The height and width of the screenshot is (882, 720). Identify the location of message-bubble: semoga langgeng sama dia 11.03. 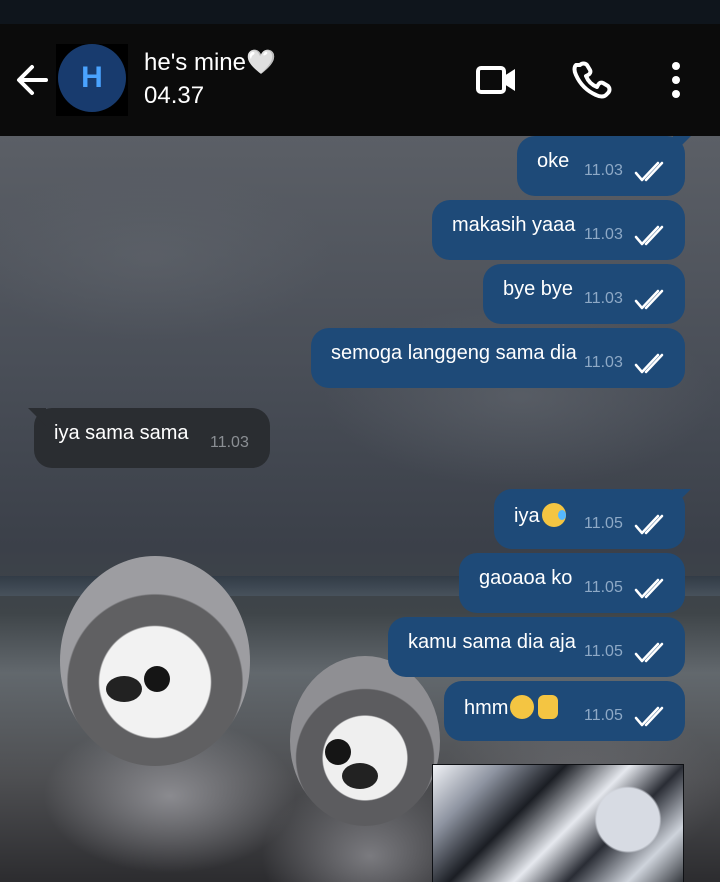
(498, 358).